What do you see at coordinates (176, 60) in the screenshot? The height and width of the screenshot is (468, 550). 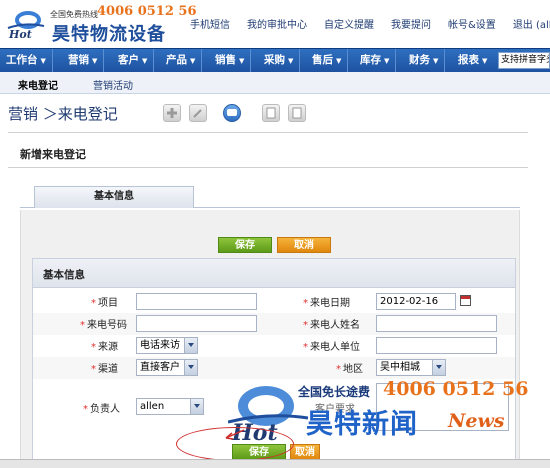 I see `nav-label: 产品` at bounding box center [176, 60].